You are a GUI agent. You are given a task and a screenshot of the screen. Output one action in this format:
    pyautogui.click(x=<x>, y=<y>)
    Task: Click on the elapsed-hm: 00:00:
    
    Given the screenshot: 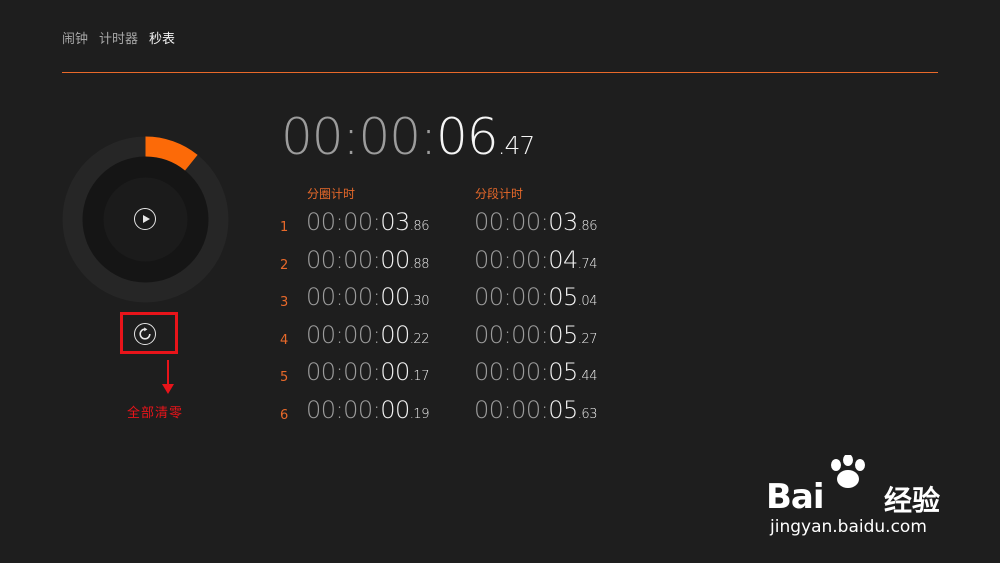 What is the action you would take?
    pyautogui.click(x=359, y=137)
    